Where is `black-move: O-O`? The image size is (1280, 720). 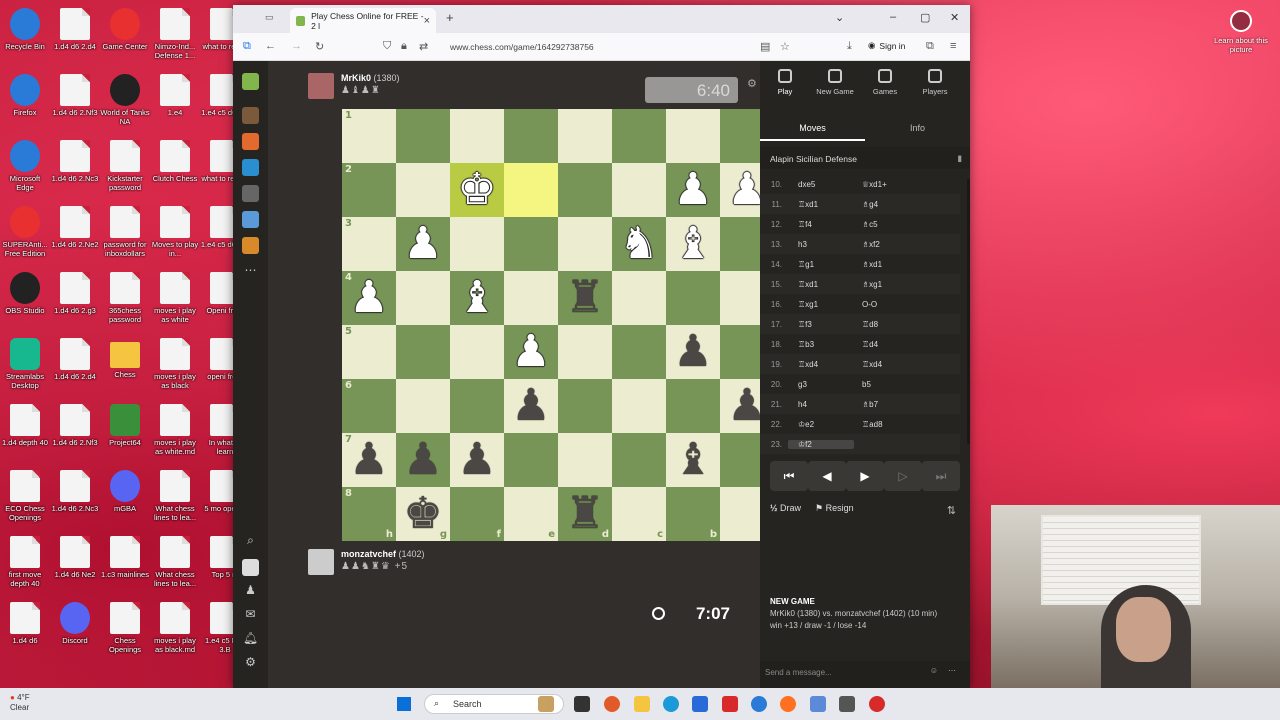
black-move: O-O is located at coordinates (894, 304).